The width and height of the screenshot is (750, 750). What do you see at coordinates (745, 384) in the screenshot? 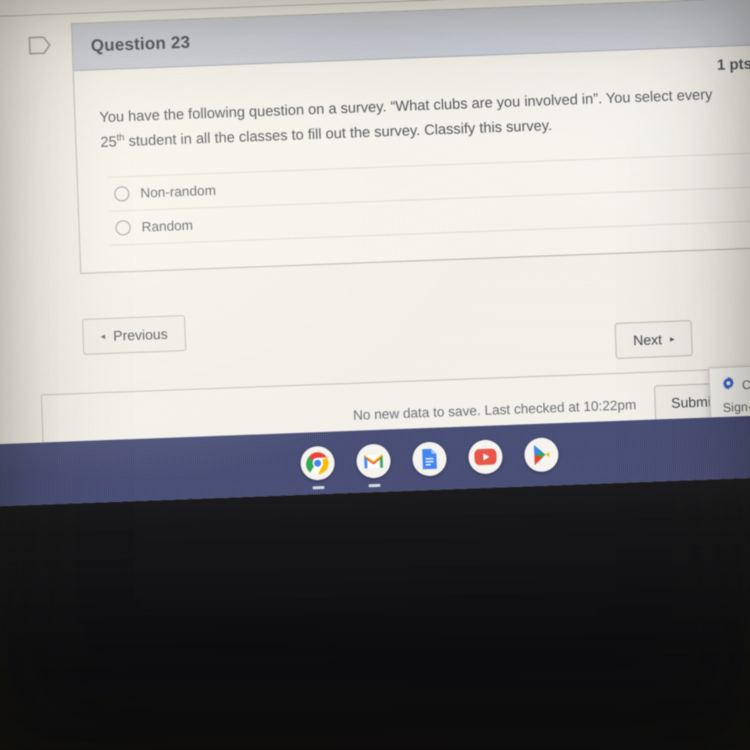
I see `toast-title: Chrome` at bounding box center [745, 384].